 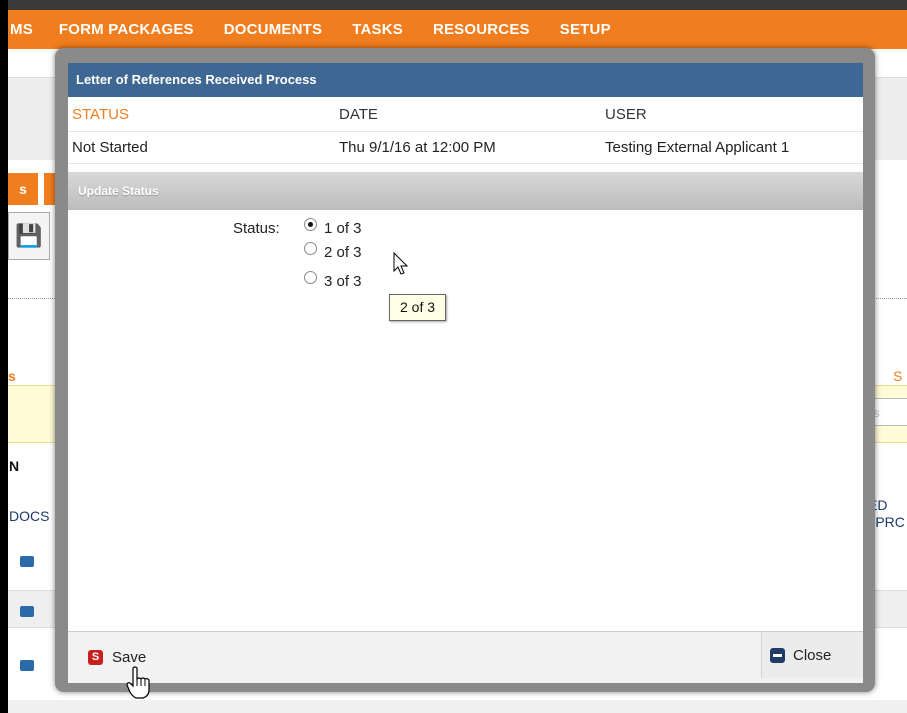 I want to click on background-letter: N, so click(x=14, y=466).